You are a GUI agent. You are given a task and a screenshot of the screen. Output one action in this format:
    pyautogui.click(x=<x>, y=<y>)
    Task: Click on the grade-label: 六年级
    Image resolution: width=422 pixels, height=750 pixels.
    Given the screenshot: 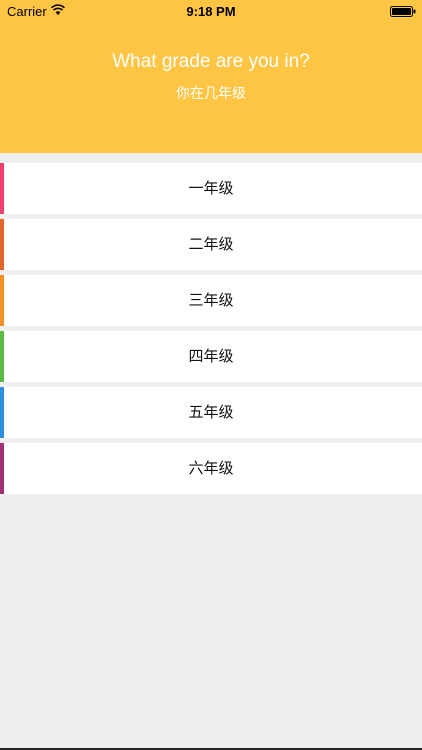 What is the action you would take?
    pyautogui.click(x=211, y=468)
    